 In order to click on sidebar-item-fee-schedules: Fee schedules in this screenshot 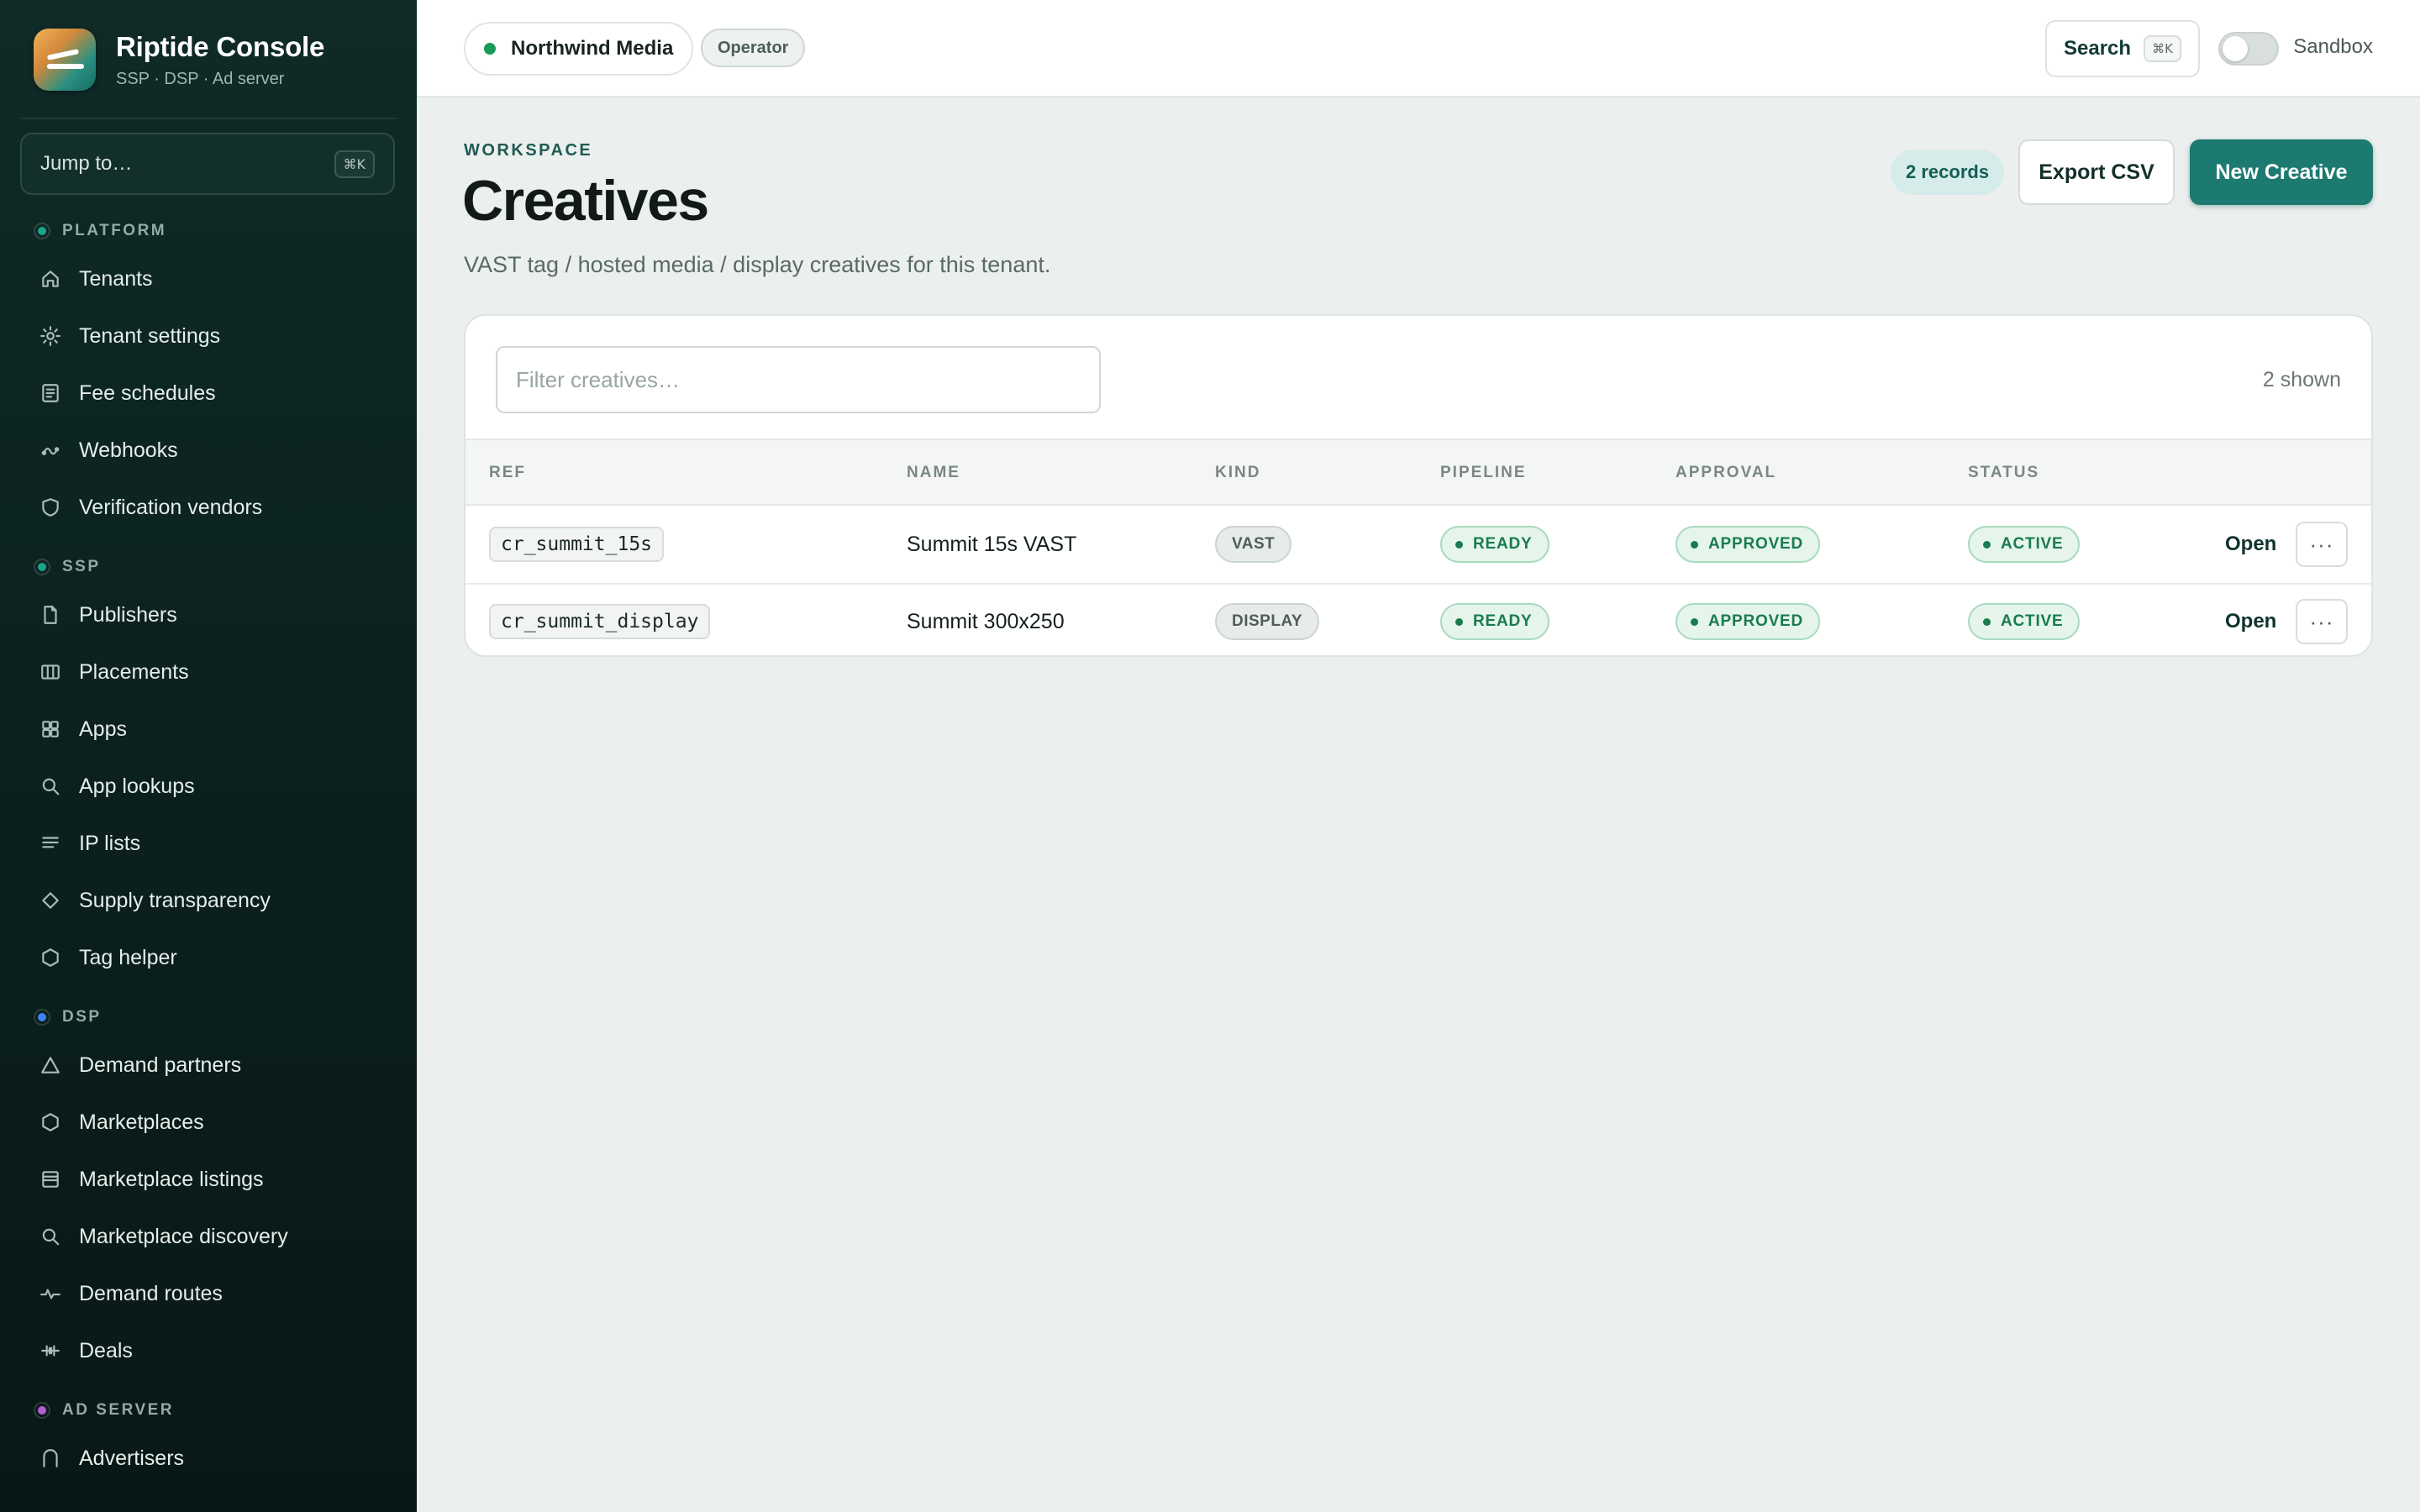, I will do `click(208, 393)`.